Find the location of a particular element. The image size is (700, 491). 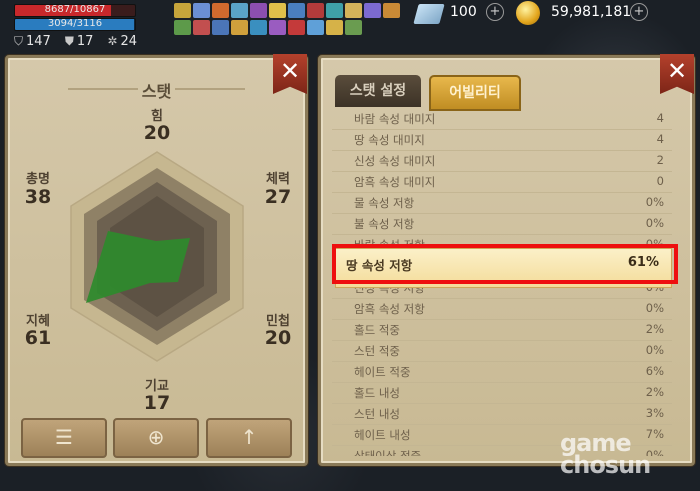

zoom-icon: ⊕ is located at coordinates (156, 437).